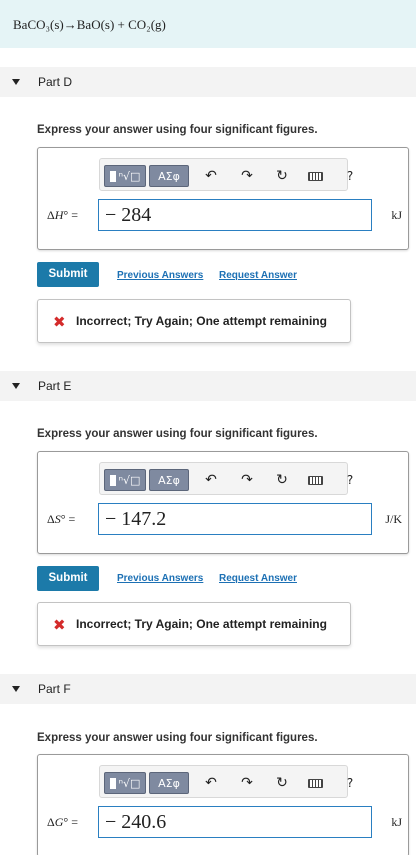  Describe the element at coordinates (208, 386) in the screenshot. I see `part-e-header: Part E` at that location.